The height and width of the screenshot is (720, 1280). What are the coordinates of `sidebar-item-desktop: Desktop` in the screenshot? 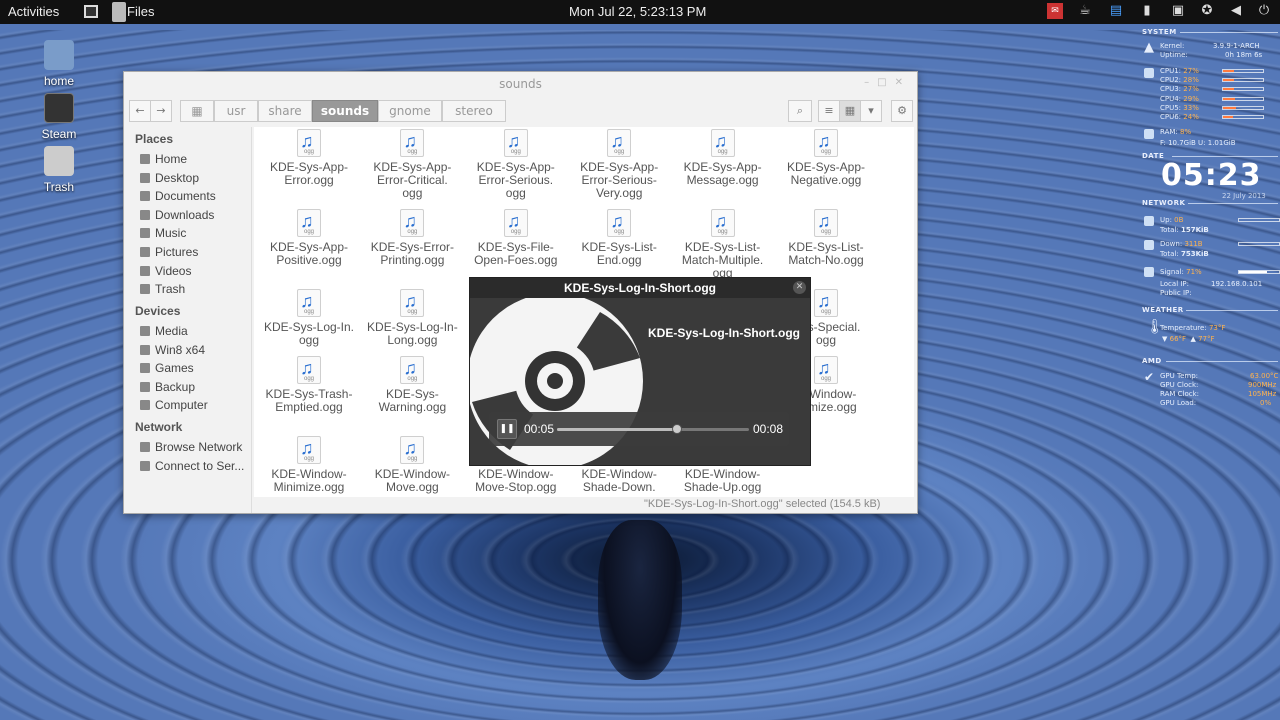 It's located at (194, 178).